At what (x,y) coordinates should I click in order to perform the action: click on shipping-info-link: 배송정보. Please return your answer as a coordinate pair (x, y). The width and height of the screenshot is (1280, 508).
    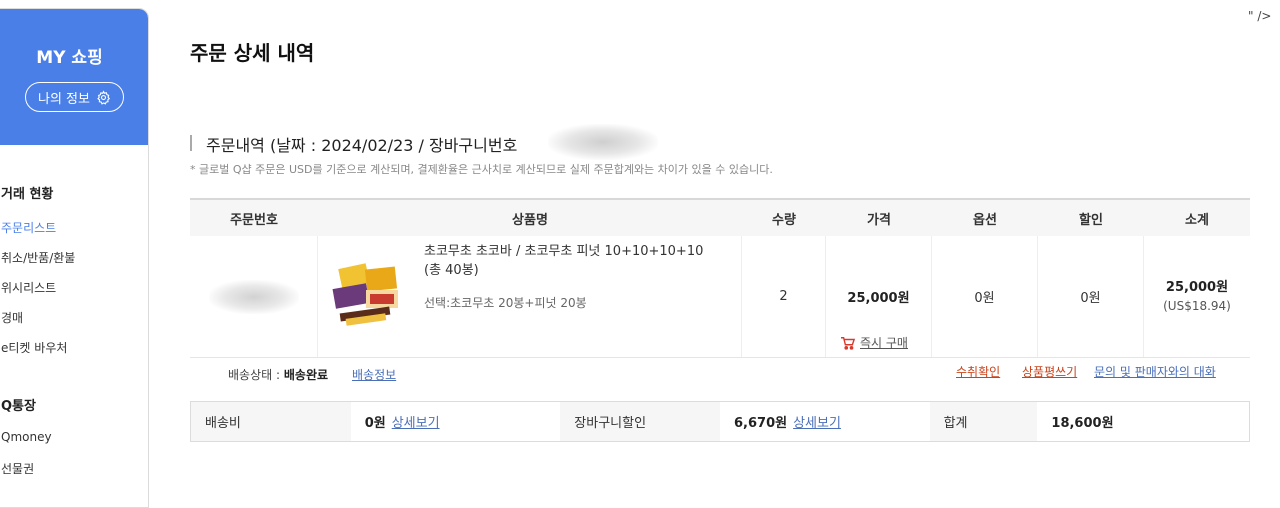
    Looking at the image, I should click on (374, 374).